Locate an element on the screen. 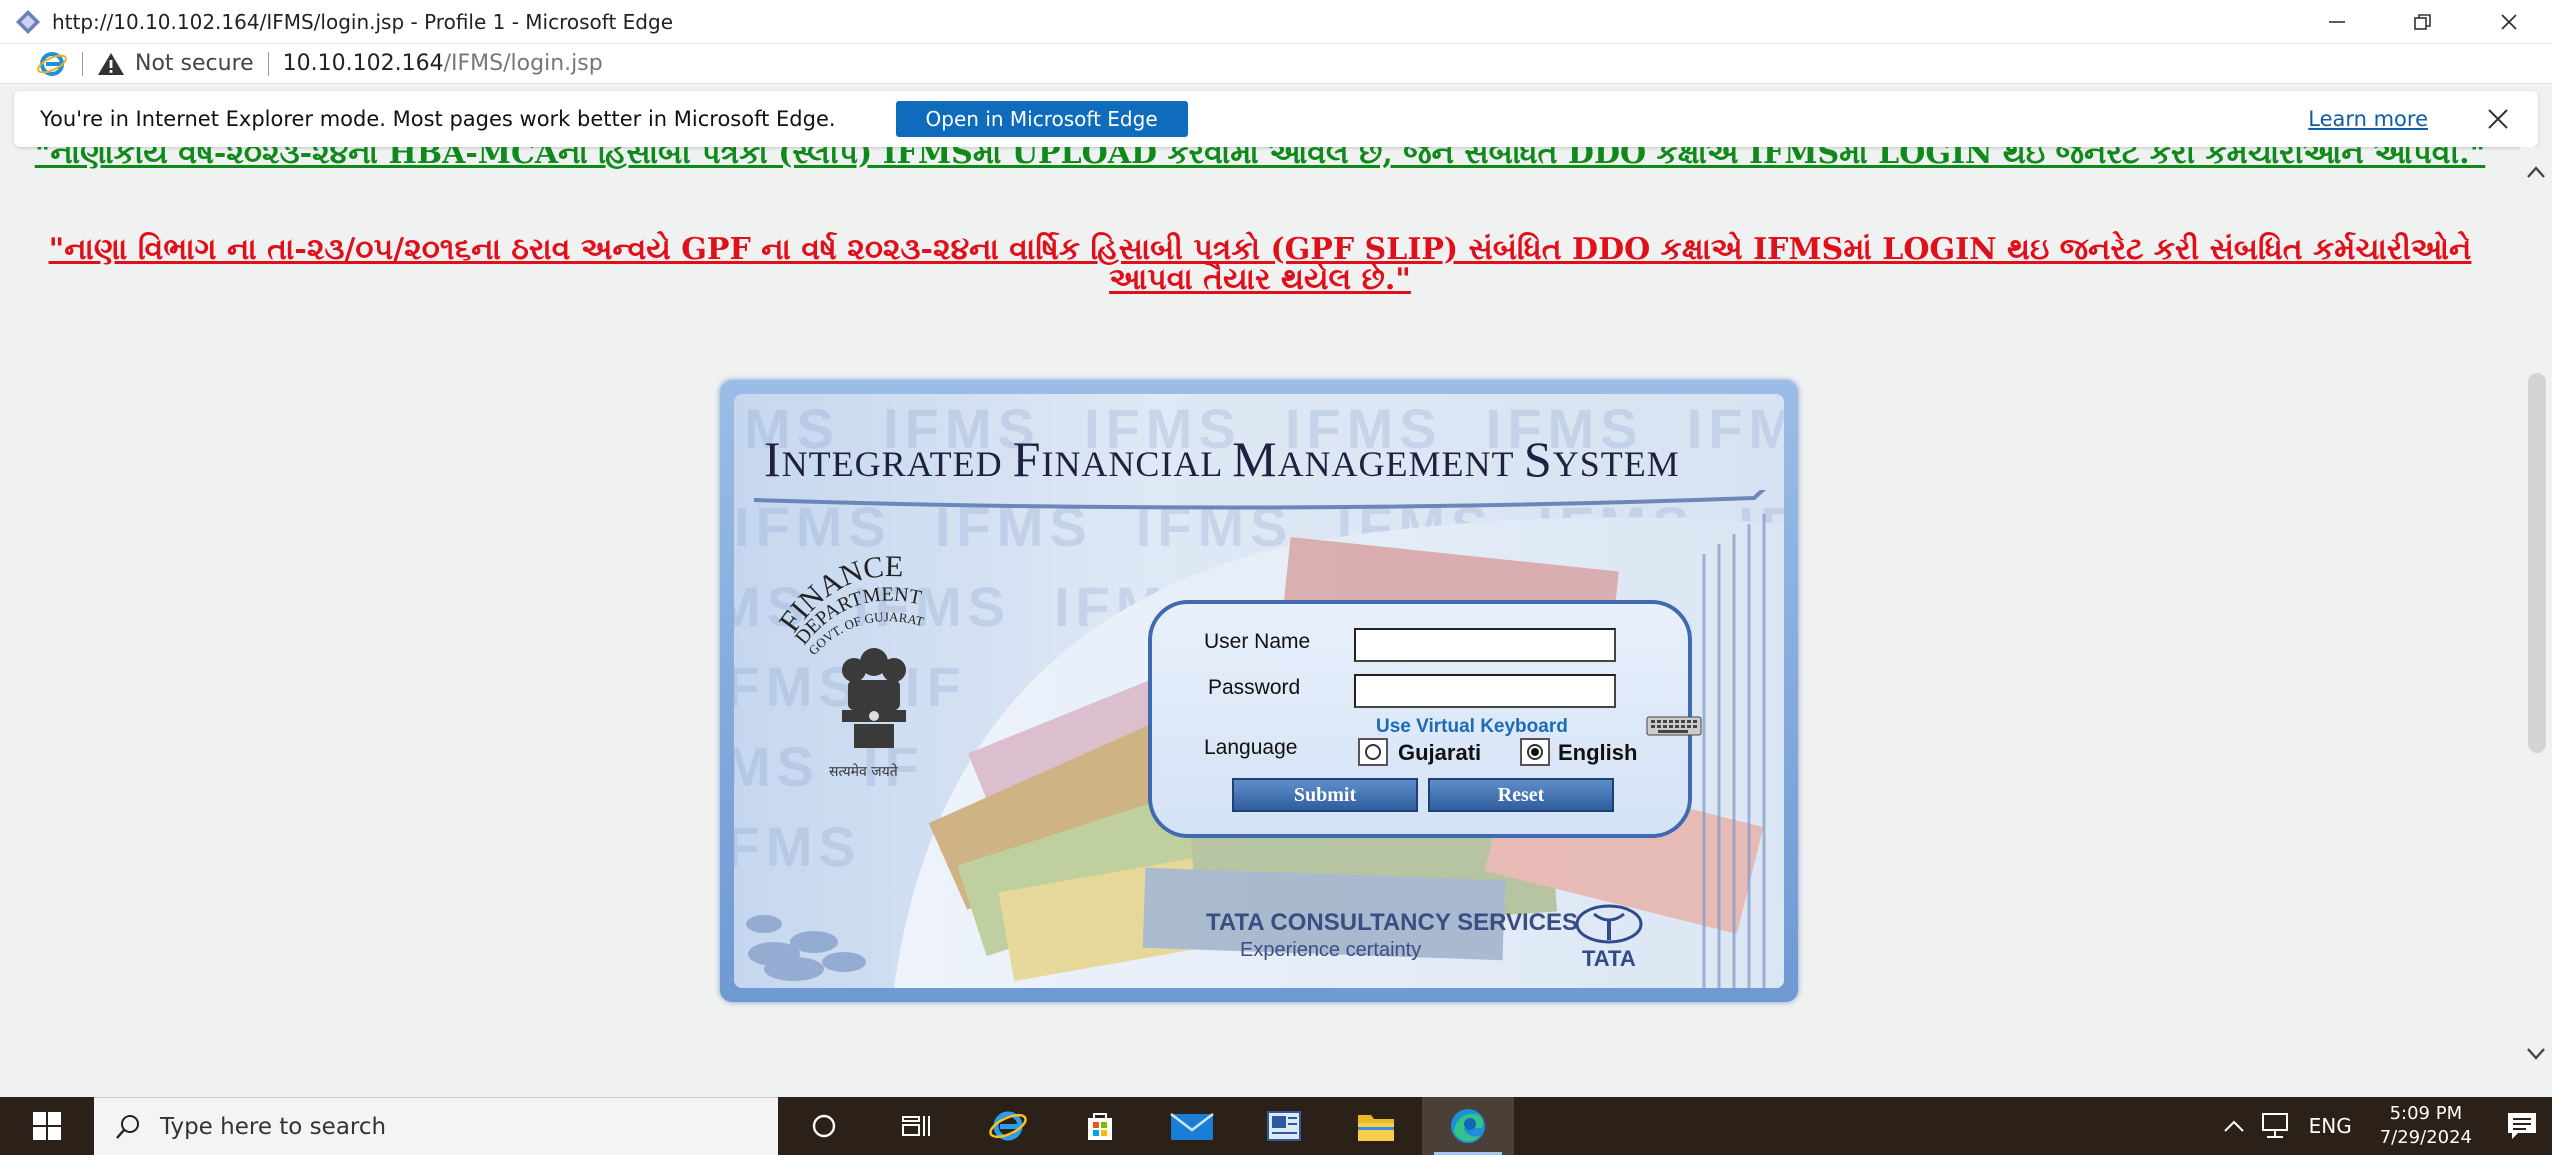 The height and width of the screenshot is (1155, 2552). warning-icon is located at coordinates (111, 63).